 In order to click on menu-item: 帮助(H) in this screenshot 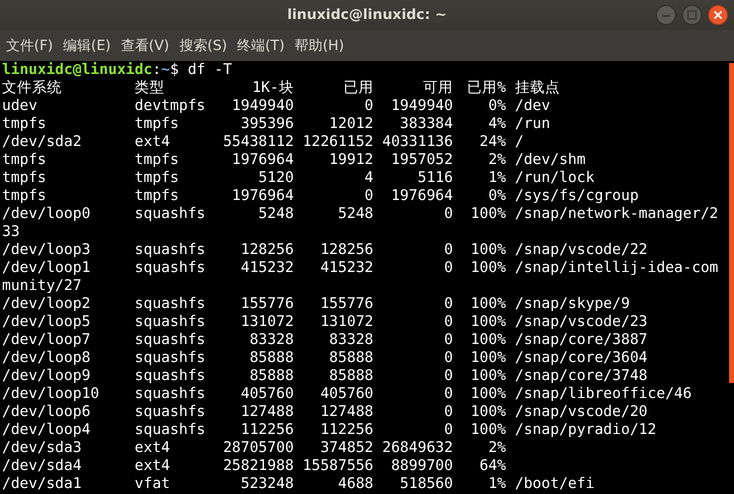, I will do `click(319, 45)`.